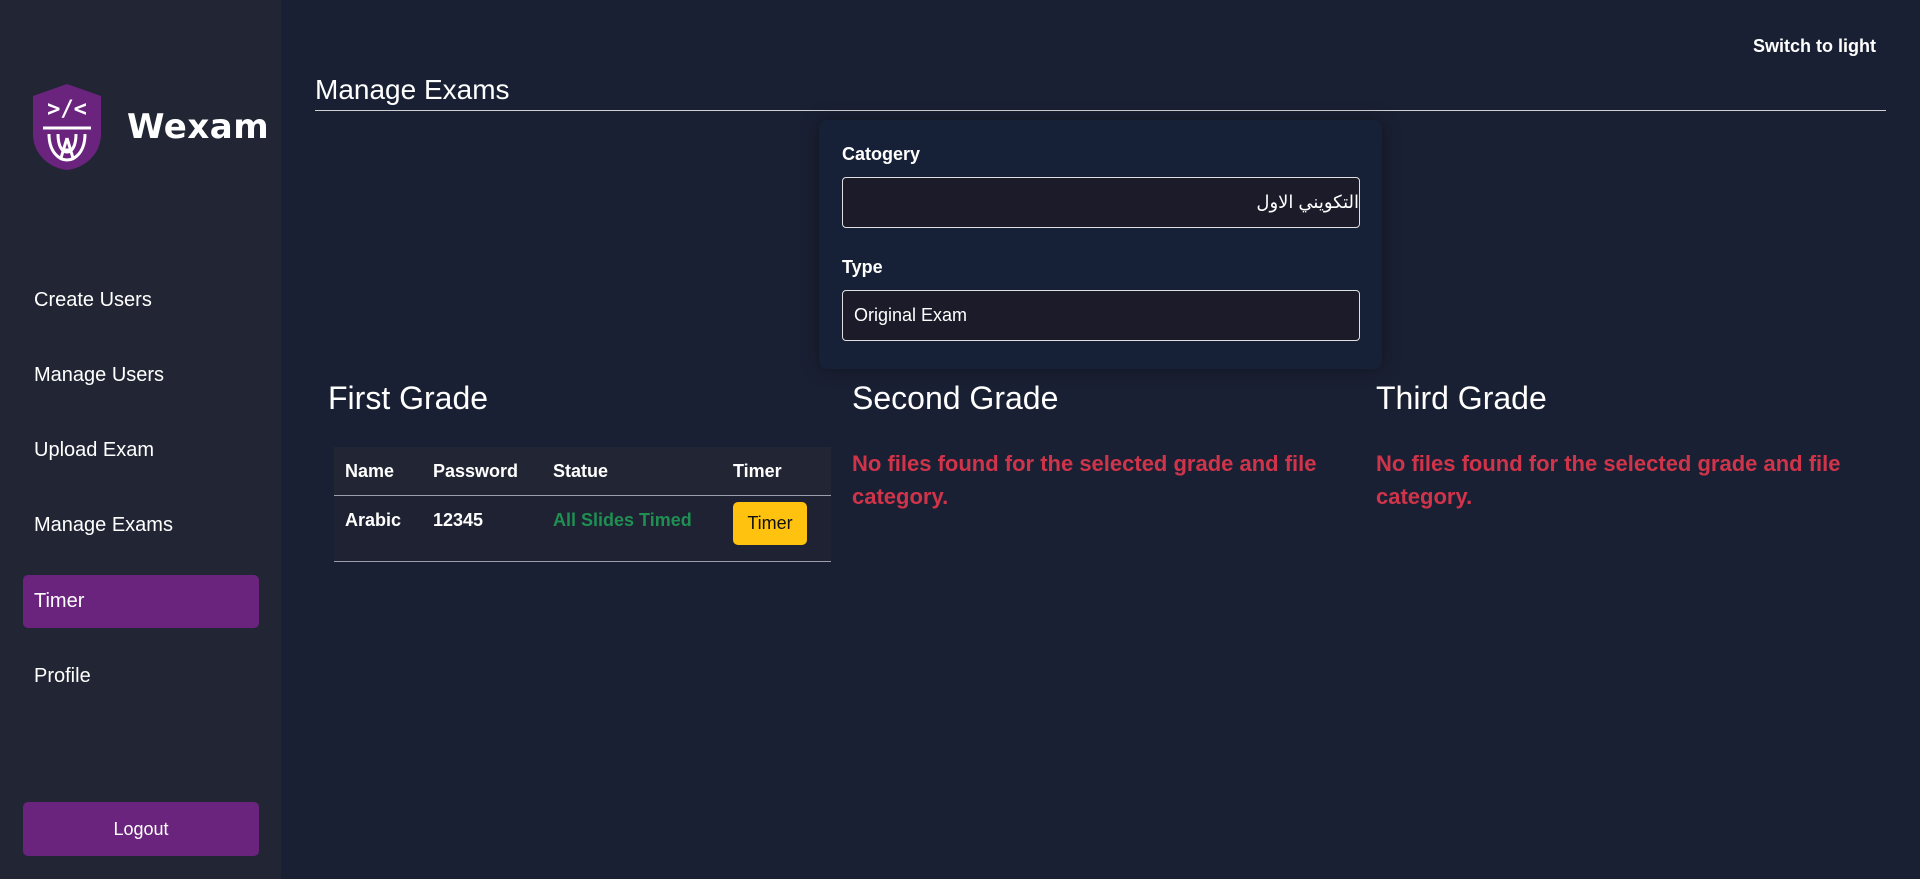 This screenshot has height=879, width=1920. I want to click on column-header-status: Statue, so click(581, 470).